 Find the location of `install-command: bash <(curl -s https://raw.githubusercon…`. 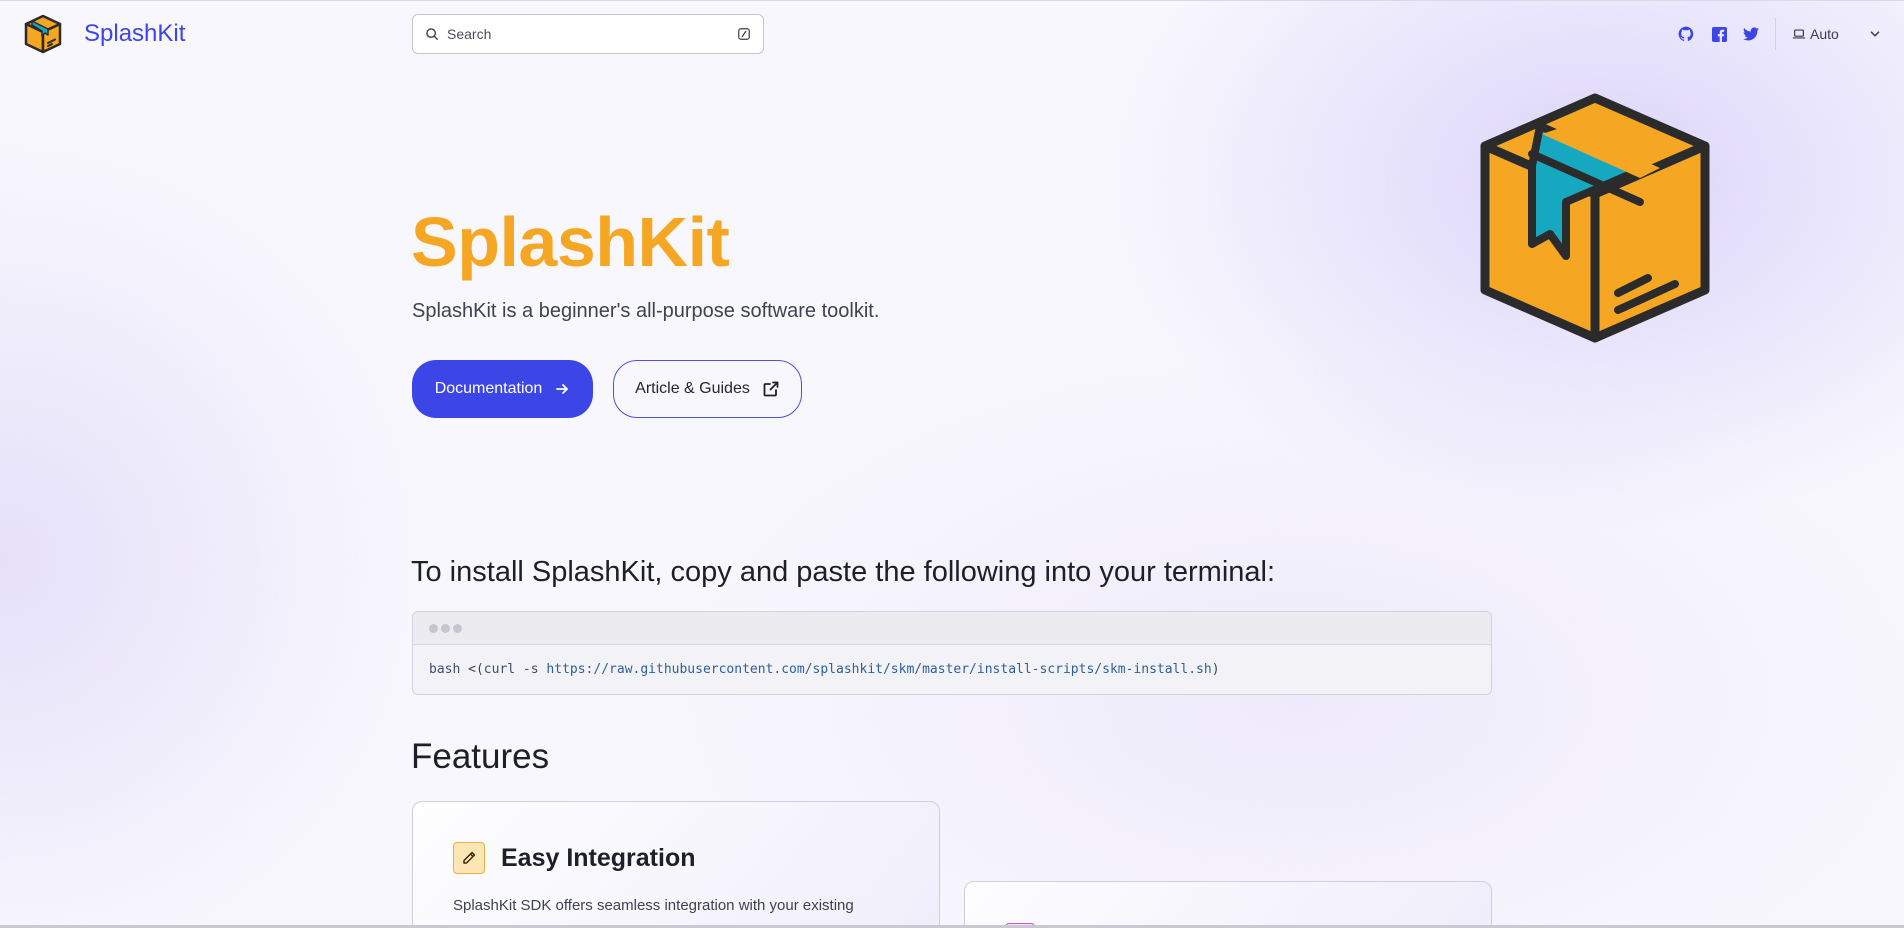

install-command: bash <(curl -s https://raw.githubusercon… is located at coordinates (824, 669).